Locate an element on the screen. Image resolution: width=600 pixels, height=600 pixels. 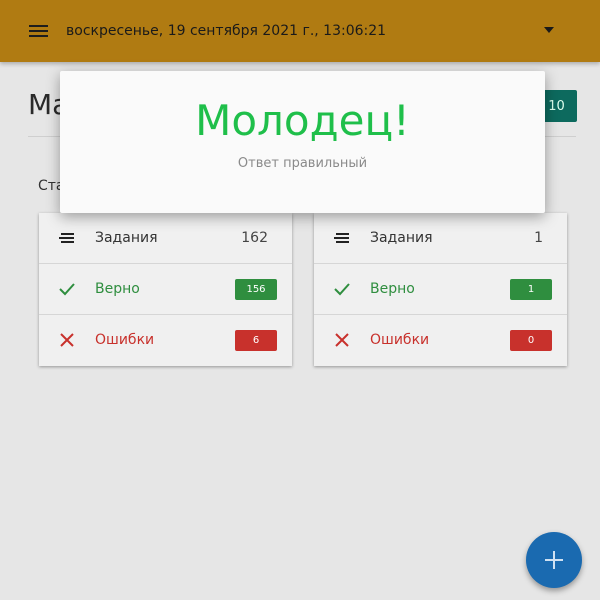
dialog-subtitle: Ответ правильный is located at coordinates (302, 163).